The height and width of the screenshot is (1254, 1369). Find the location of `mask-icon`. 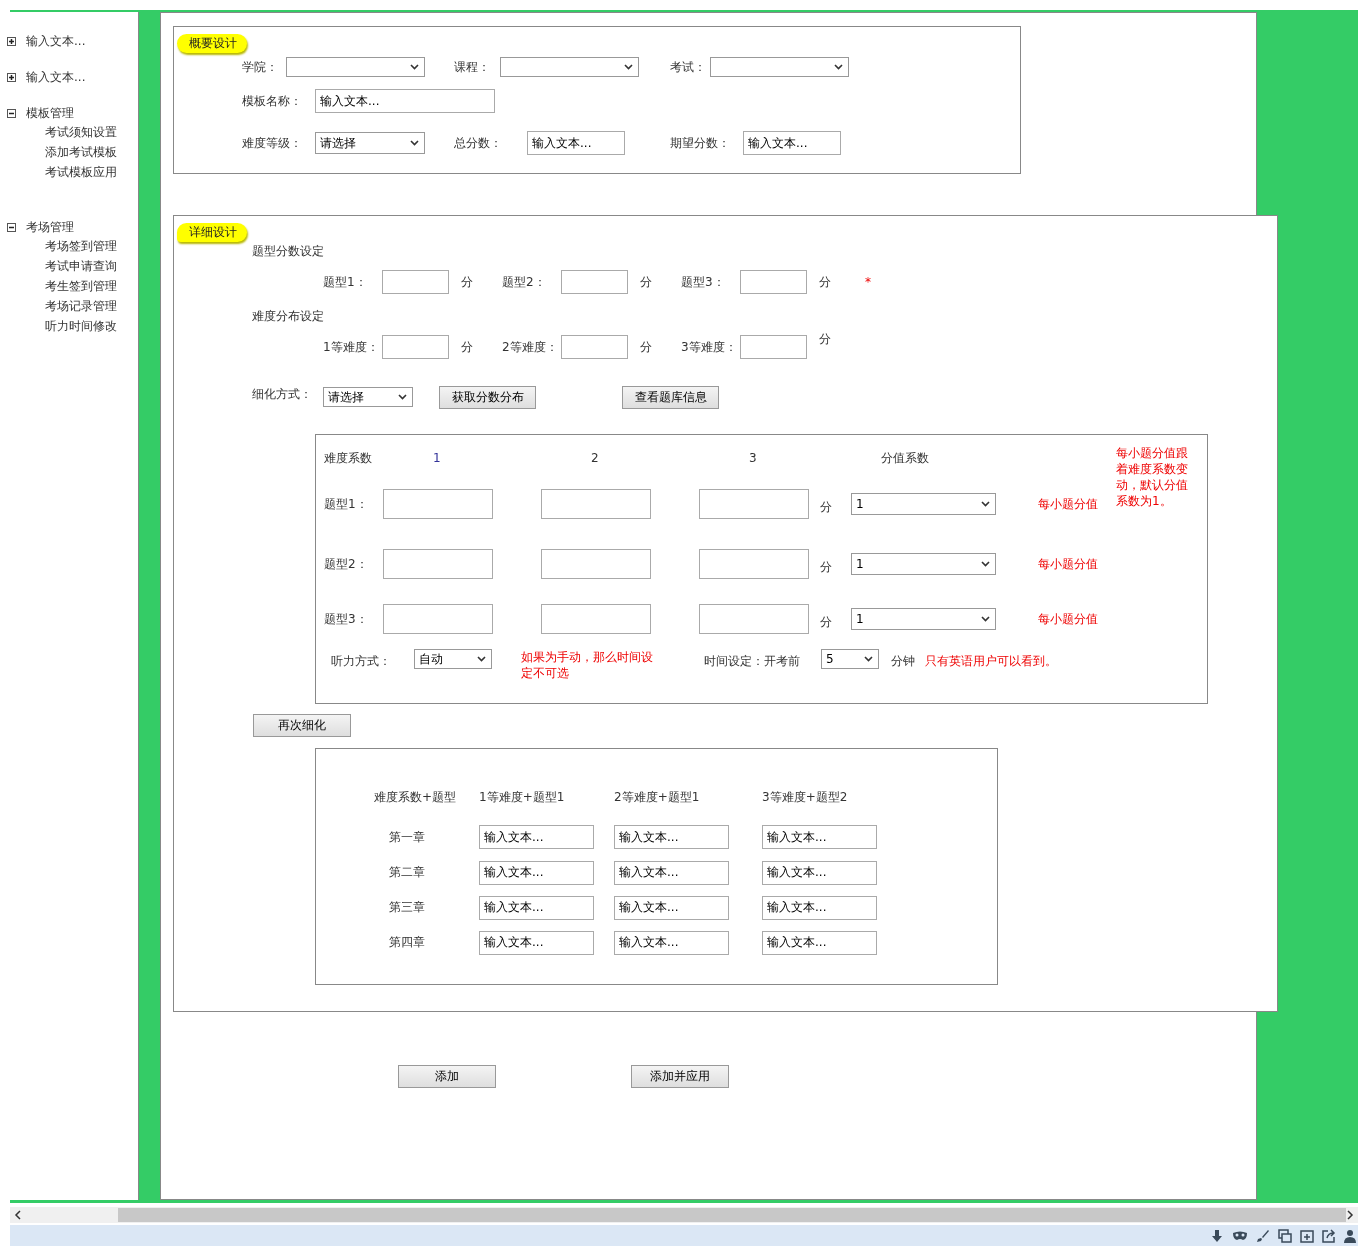

mask-icon is located at coordinates (1240, 1235).